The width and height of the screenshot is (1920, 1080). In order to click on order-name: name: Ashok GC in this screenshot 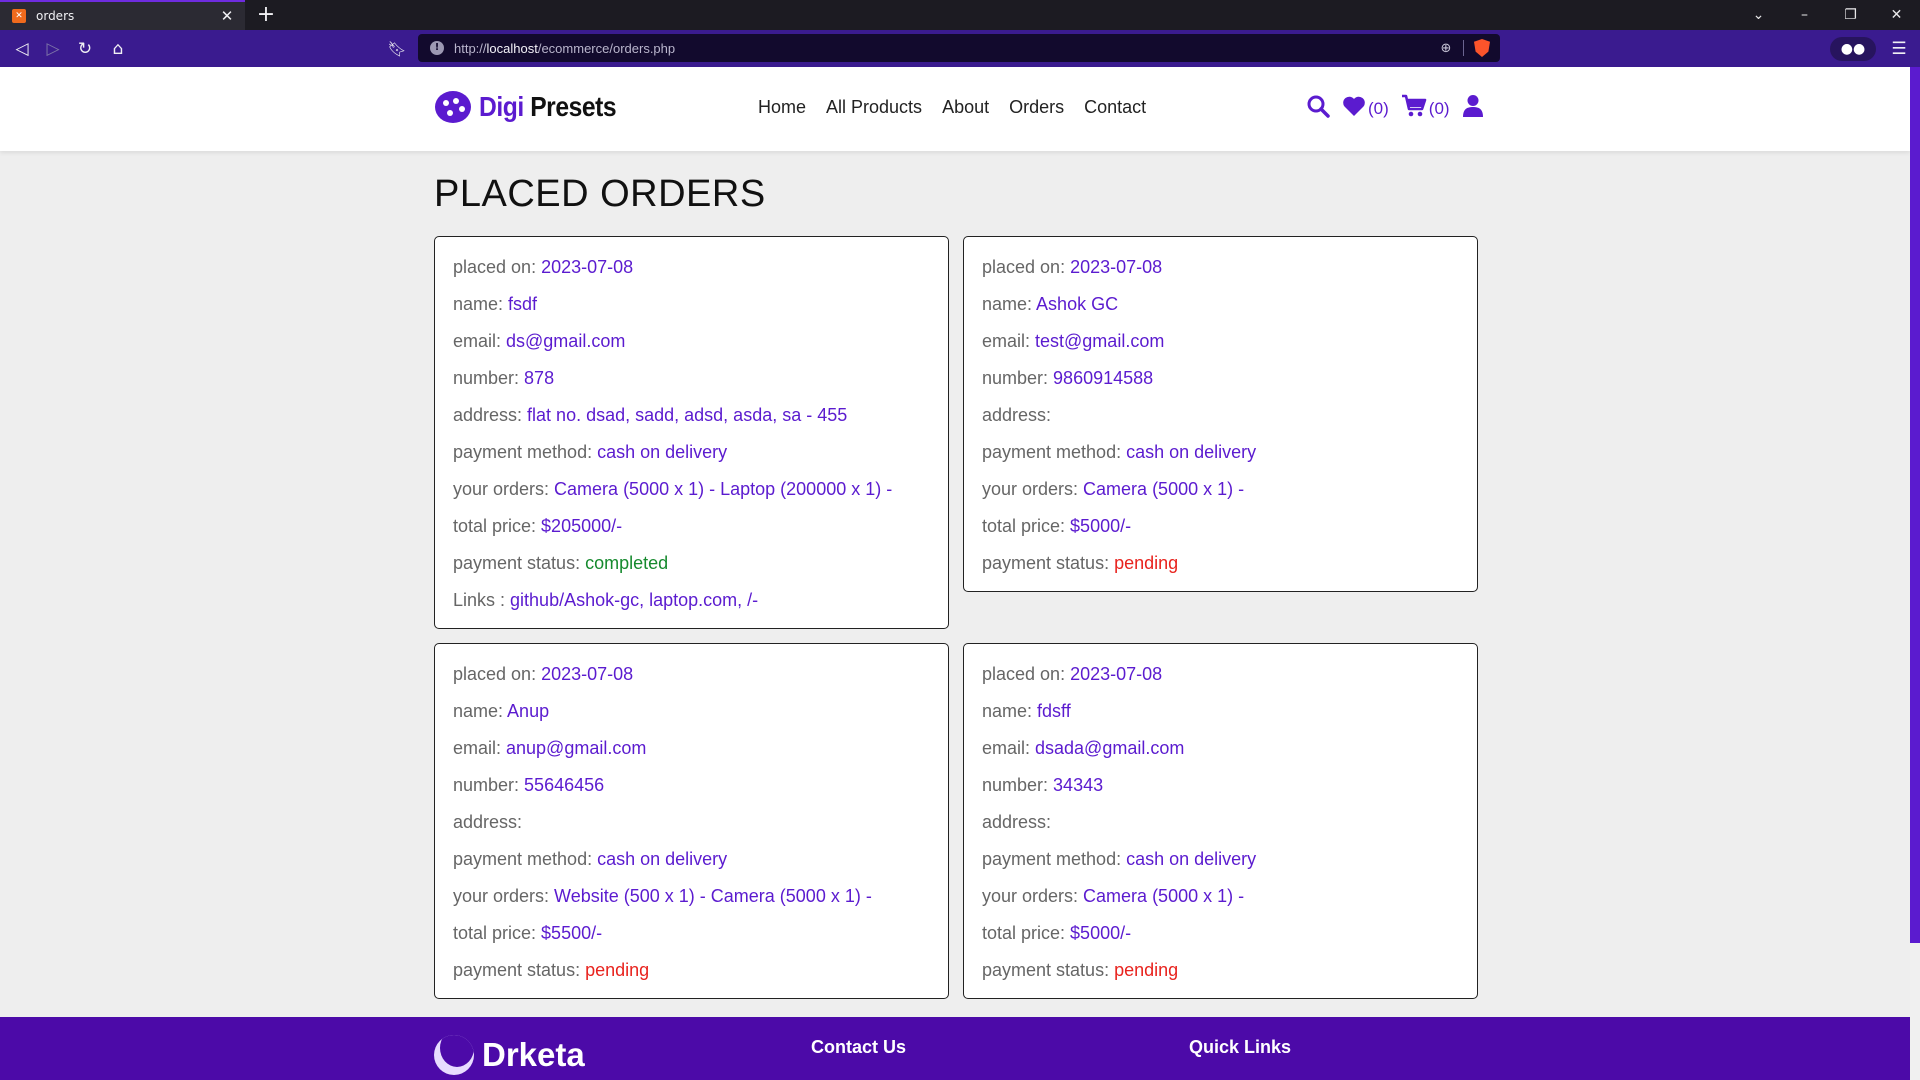, I will do `click(1050, 304)`.